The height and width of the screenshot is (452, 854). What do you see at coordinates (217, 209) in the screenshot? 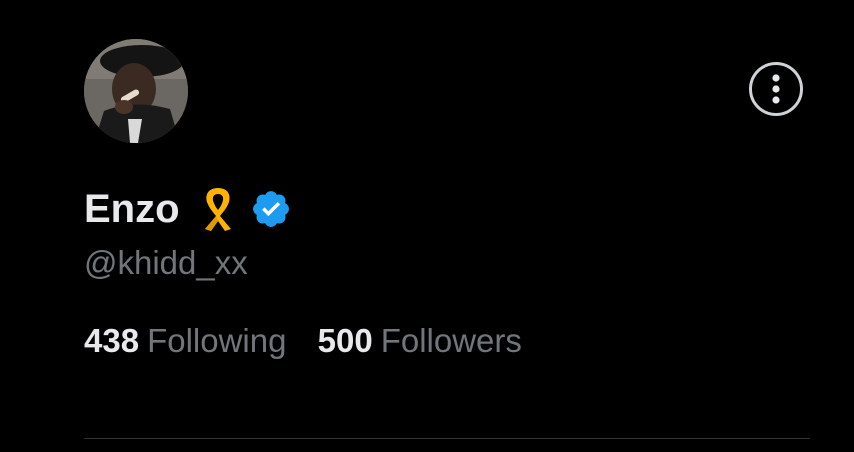
I see `ribbon-icon` at bounding box center [217, 209].